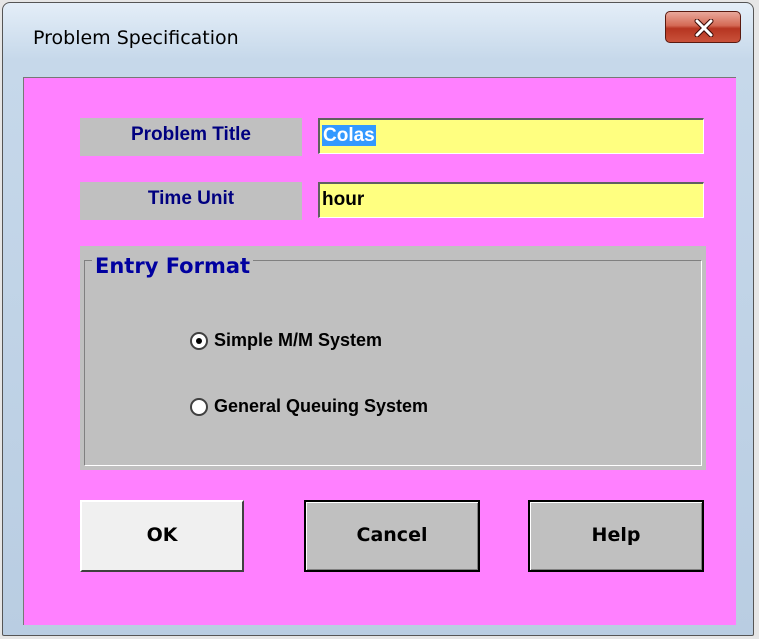 The image size is (759, 639). I want to click on title-bar: Problem Specification, so click(378, 40).